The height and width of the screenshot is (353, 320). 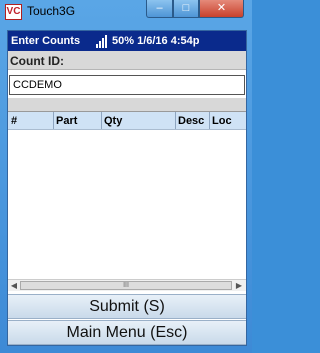 I want to click on separator-bar, so click(x=127, y=104).